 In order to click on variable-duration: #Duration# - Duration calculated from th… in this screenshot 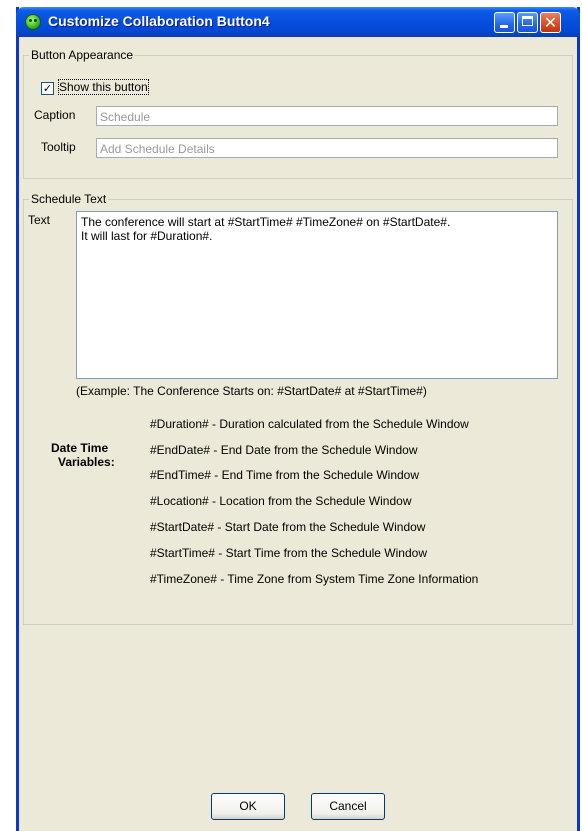, I will do `click(309, 424)`.